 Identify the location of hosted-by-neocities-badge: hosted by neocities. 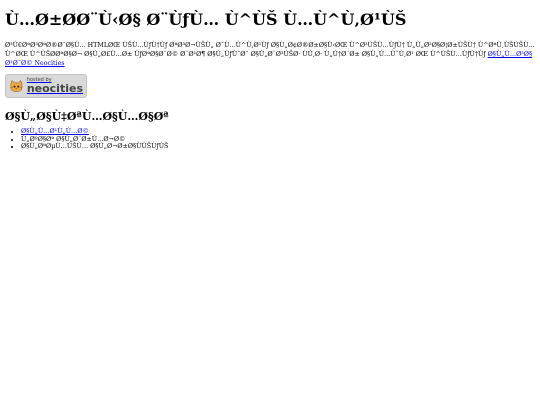
(46, 86).